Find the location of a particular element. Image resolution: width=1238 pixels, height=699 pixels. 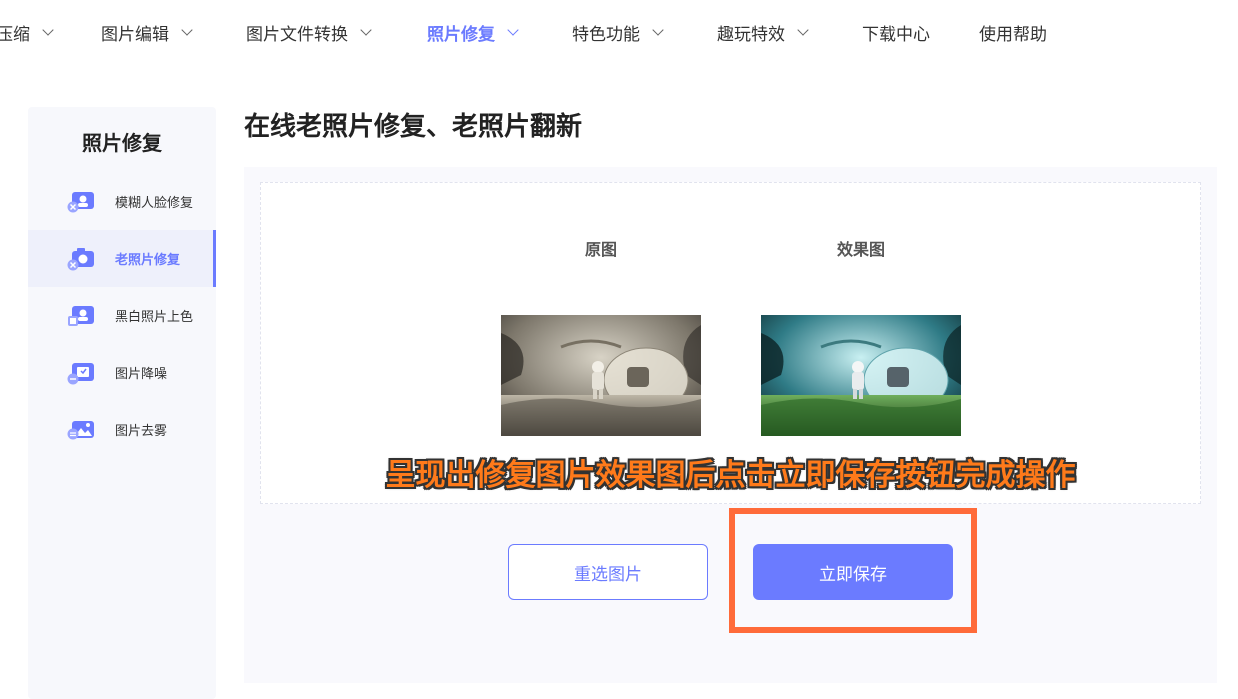

nav-label: 图片文件转换 is located at coordinates (297, 34).